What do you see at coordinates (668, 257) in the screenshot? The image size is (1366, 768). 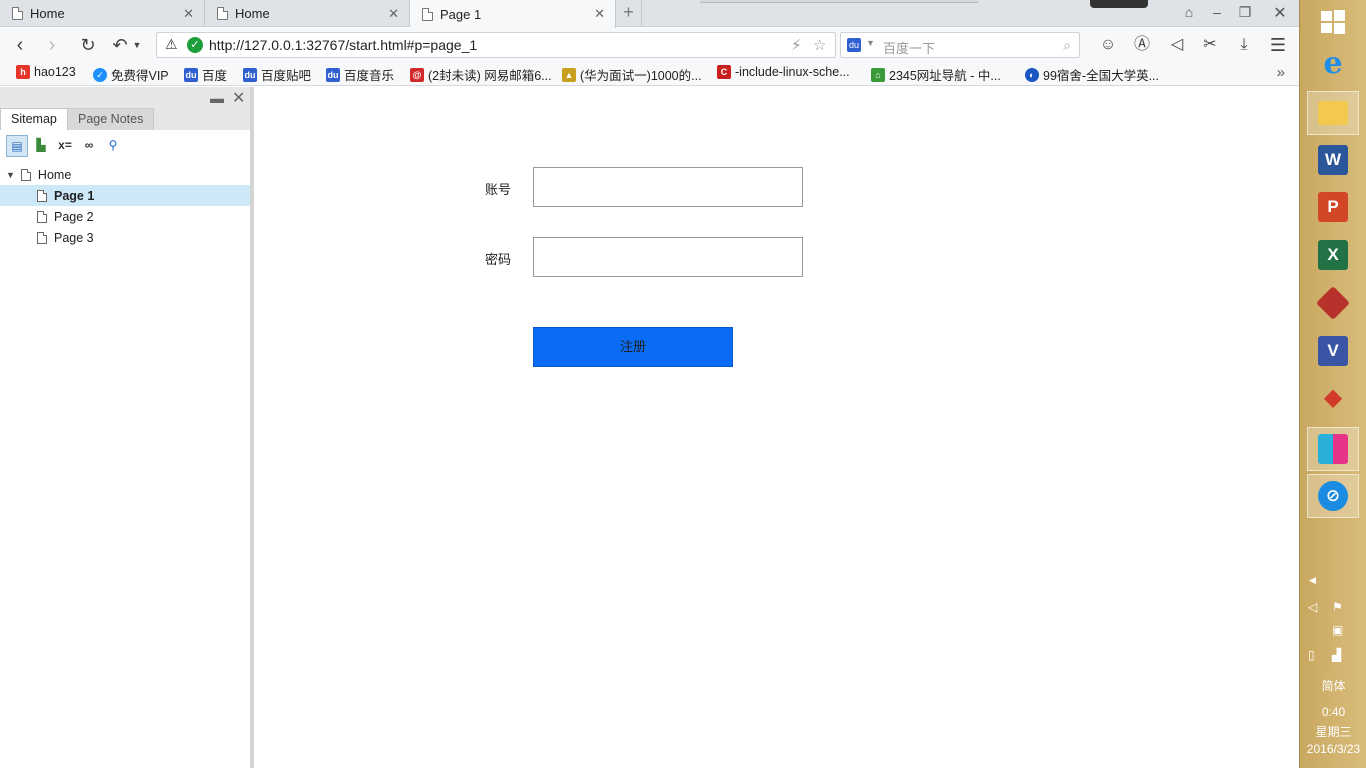 I see `password-input` at bounding box center [668, 257].